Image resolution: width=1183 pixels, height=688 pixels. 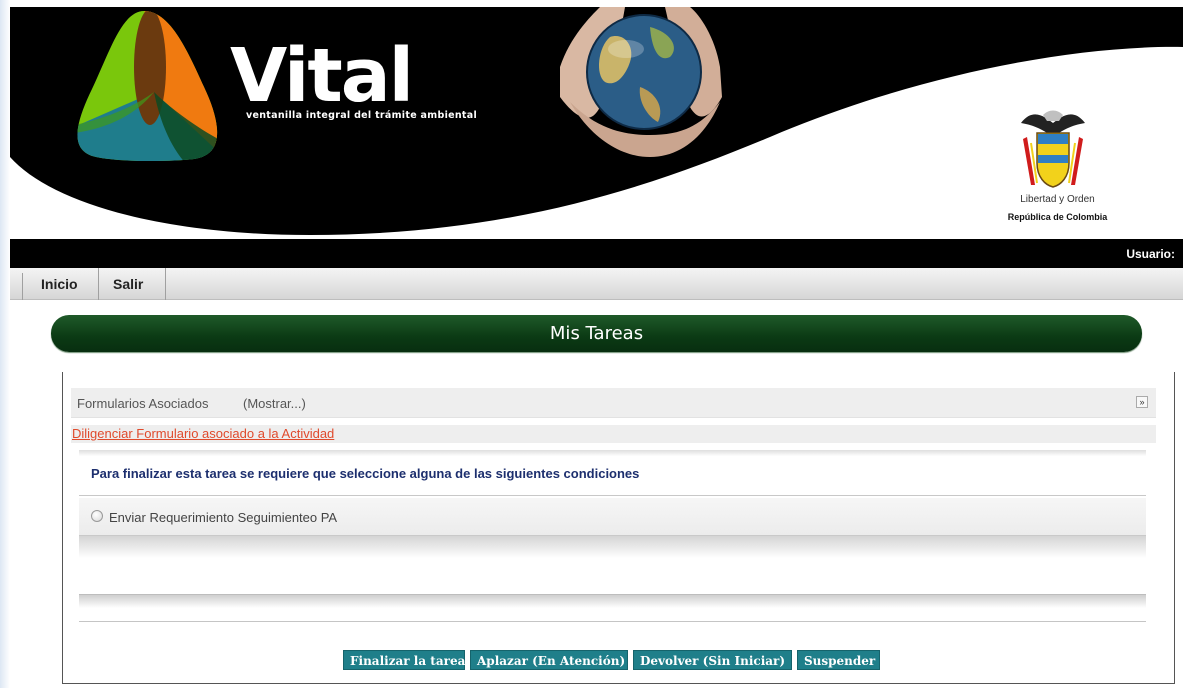 I want to click on associated-forms-title: Formularios Asociados, so click(x=143, y=403).